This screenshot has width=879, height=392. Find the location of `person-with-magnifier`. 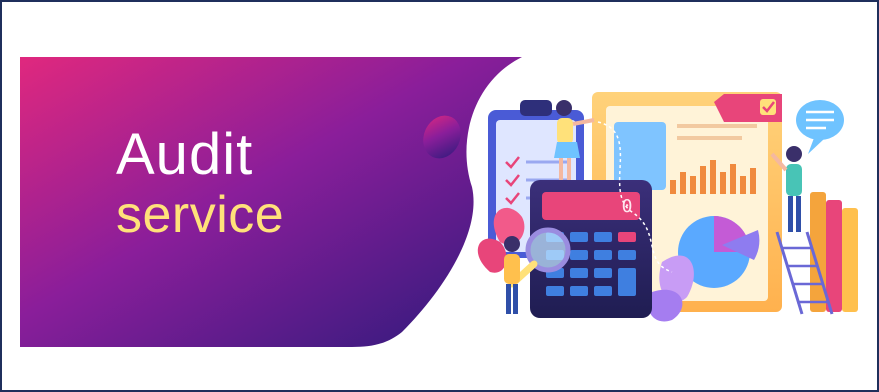

person-with-magnifier is located at coordinates (512, 275).